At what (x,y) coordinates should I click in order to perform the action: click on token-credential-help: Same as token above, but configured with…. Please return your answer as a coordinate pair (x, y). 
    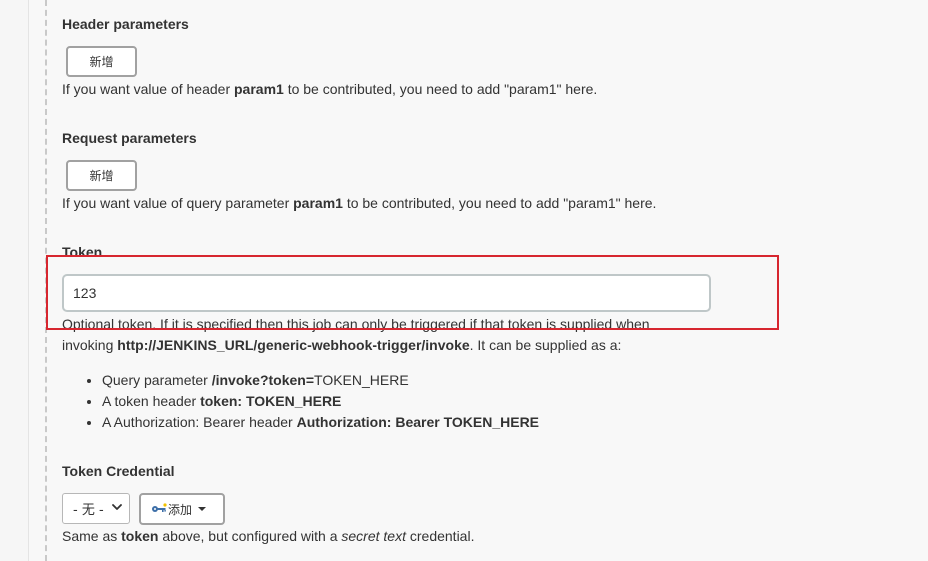
    Looking at the image, I should click on (268, 536).